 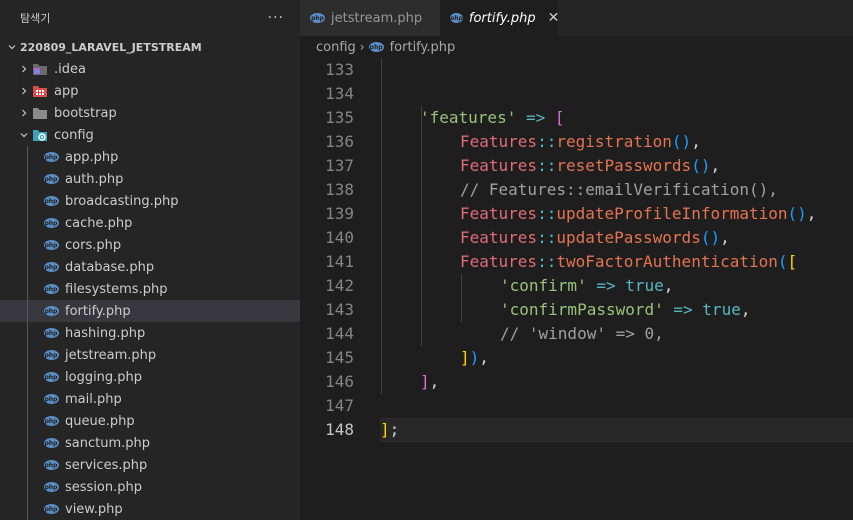 What do you see at coordinates (576, 368) in the screenshot?
I see `code-line: ],` at bounding box center [576, 368].